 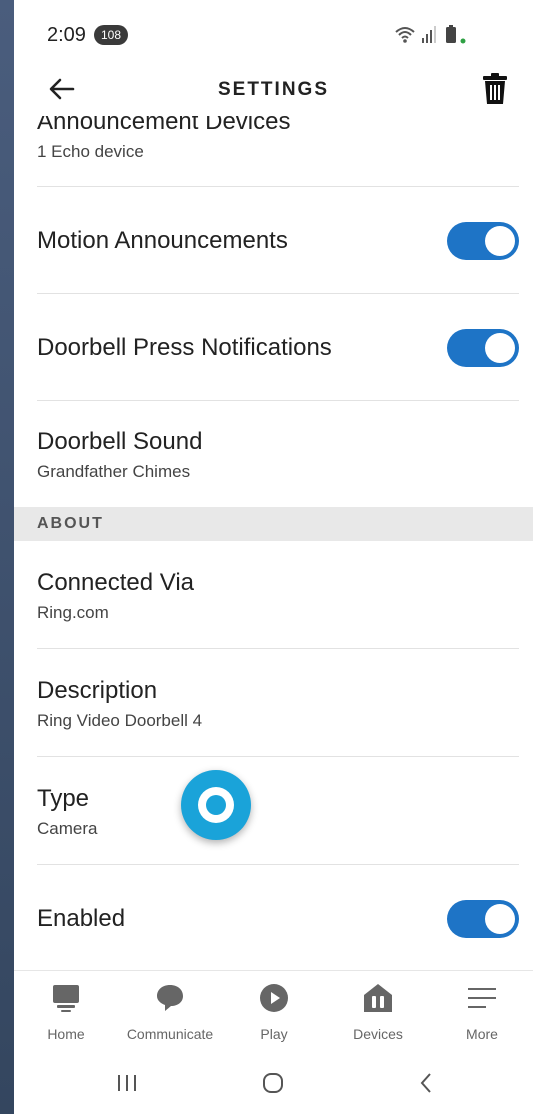 I want to click on setting-doorbell-press-notifications: Doorbell Press Notifications, so click(x=273, y=347).